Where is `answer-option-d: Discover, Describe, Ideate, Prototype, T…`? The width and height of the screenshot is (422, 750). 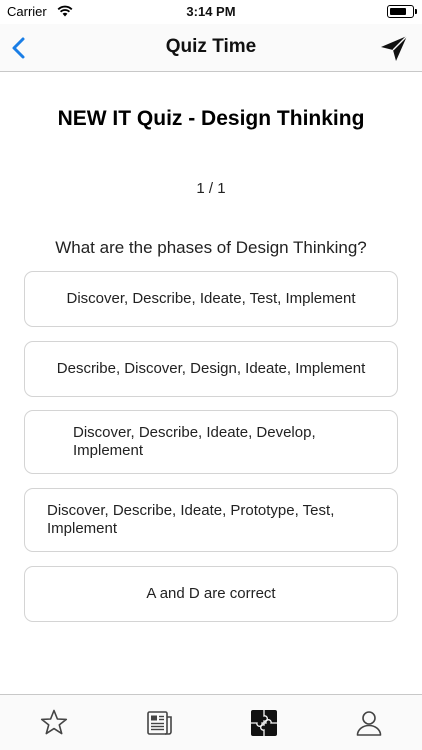
answer-option-d: Discover, Describe, Ideate, Prototype, T… is located at coordinates (211, 520).